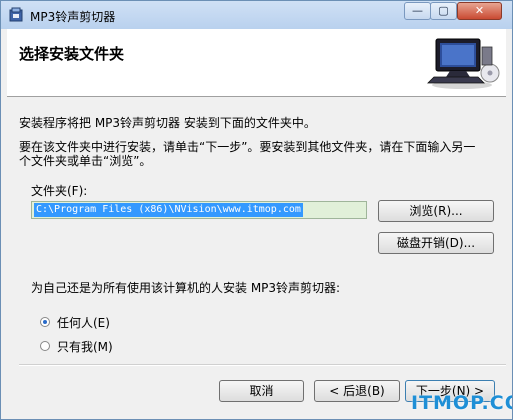  I want to click on instruction-text-line2: 个文件夹或单击“浏览”。, so click(85, 161).